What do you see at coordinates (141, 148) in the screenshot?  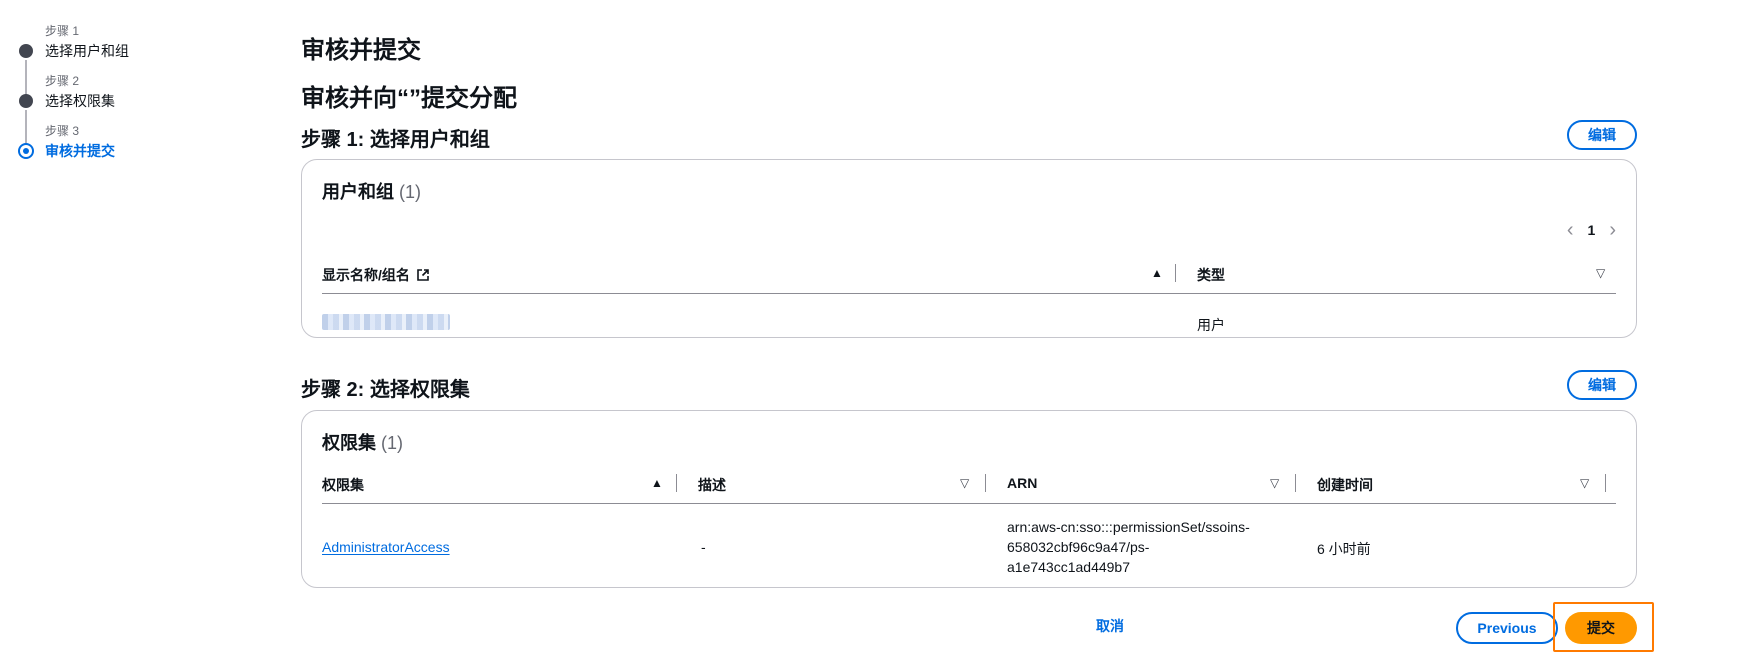 I see `wizard-step-3: 步骤 3 审核并提交` at bounding box center [141, 148].